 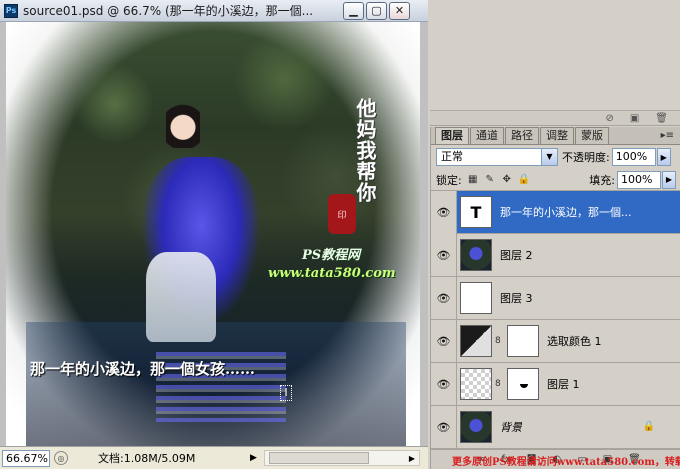 I want to click on scrollbar-thumb, so click(x=319, y=458).